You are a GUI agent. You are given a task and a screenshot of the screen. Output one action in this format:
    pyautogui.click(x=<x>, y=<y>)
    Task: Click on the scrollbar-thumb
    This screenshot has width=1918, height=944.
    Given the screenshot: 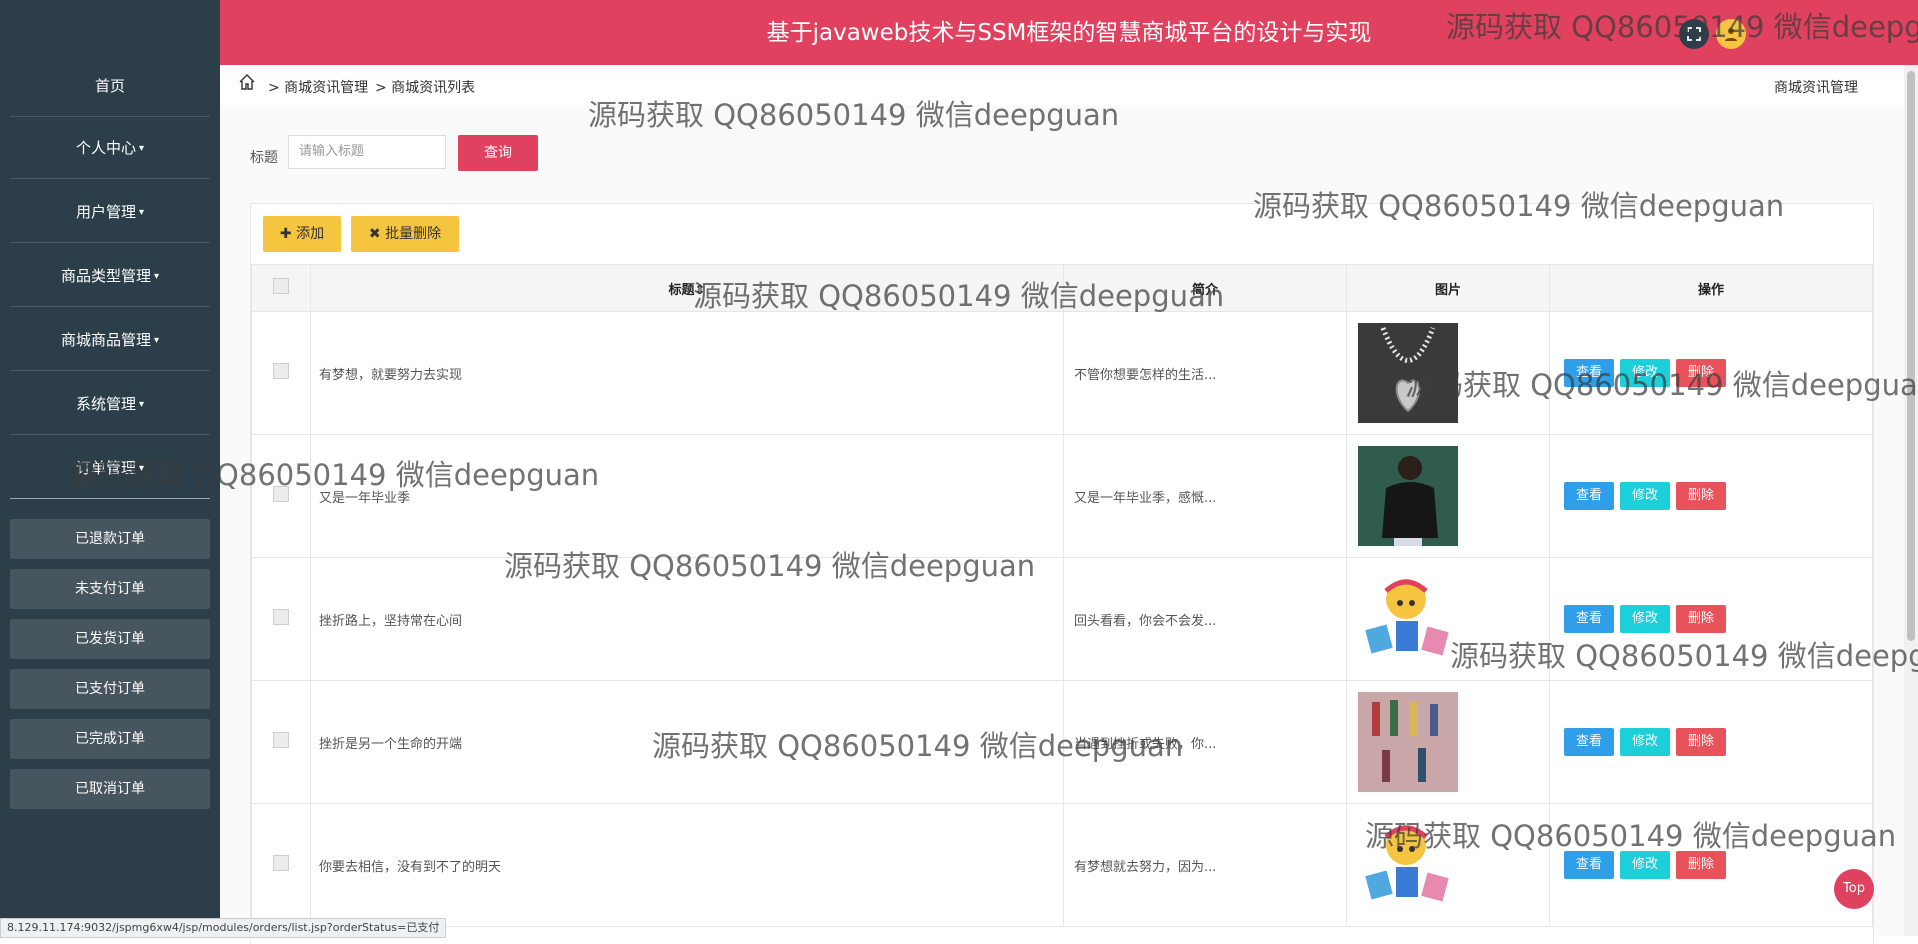 What is the action you would take?
    pyautogui.click(x=1911, y=356)
    